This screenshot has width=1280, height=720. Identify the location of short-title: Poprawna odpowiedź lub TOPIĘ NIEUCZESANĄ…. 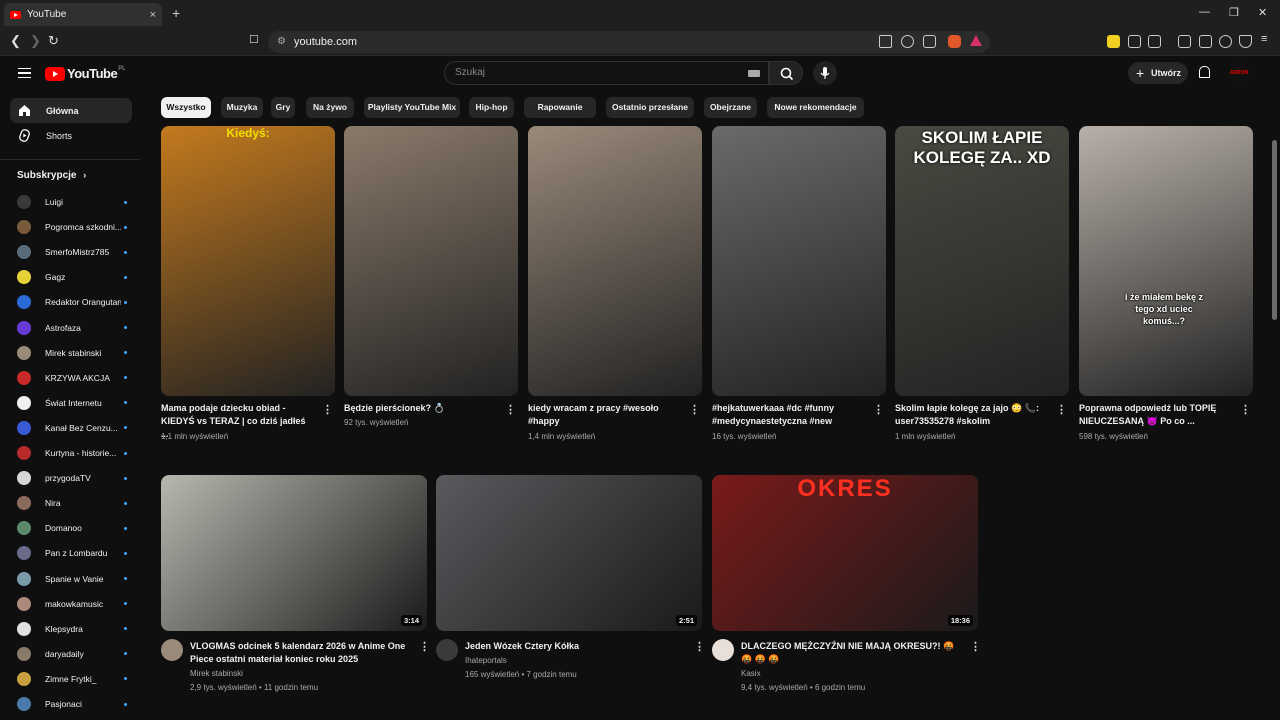
(1154, 415).